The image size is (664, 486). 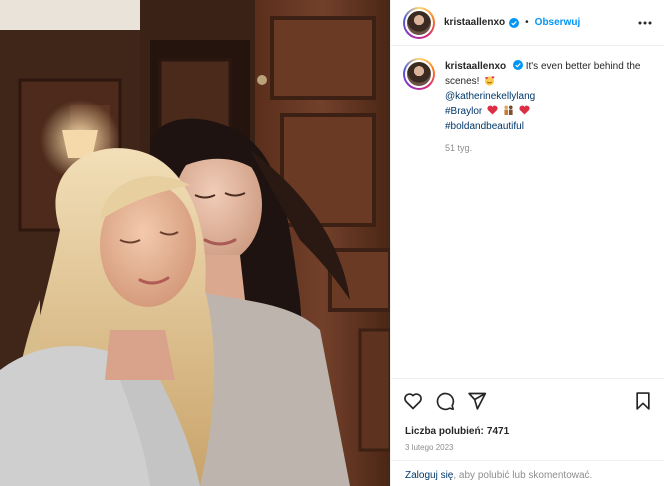 I want to click on action-bar, so click(x=445, y=401).